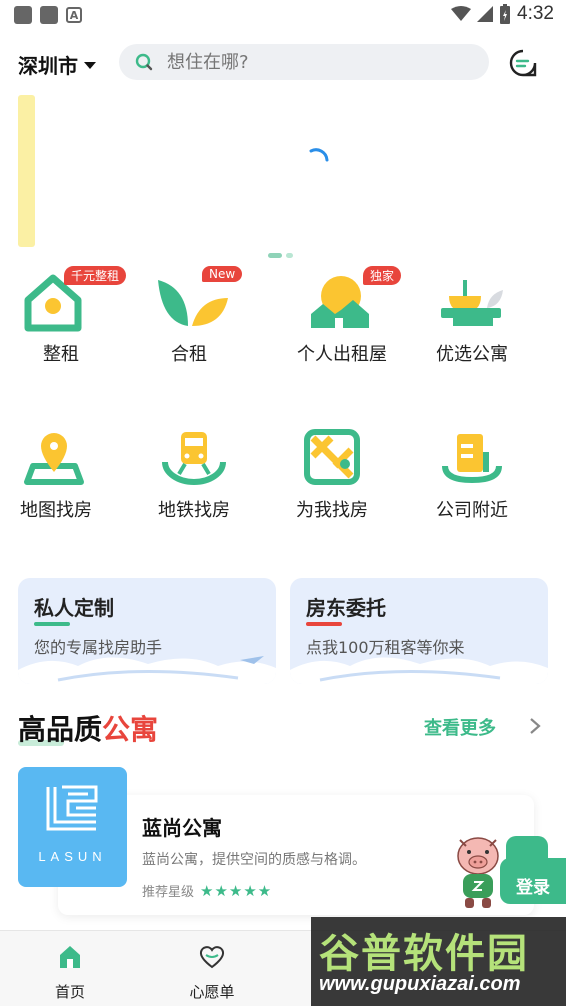 The image size is (566, 1006). I want to click on logo-text: LASUN, so click(72, 856).